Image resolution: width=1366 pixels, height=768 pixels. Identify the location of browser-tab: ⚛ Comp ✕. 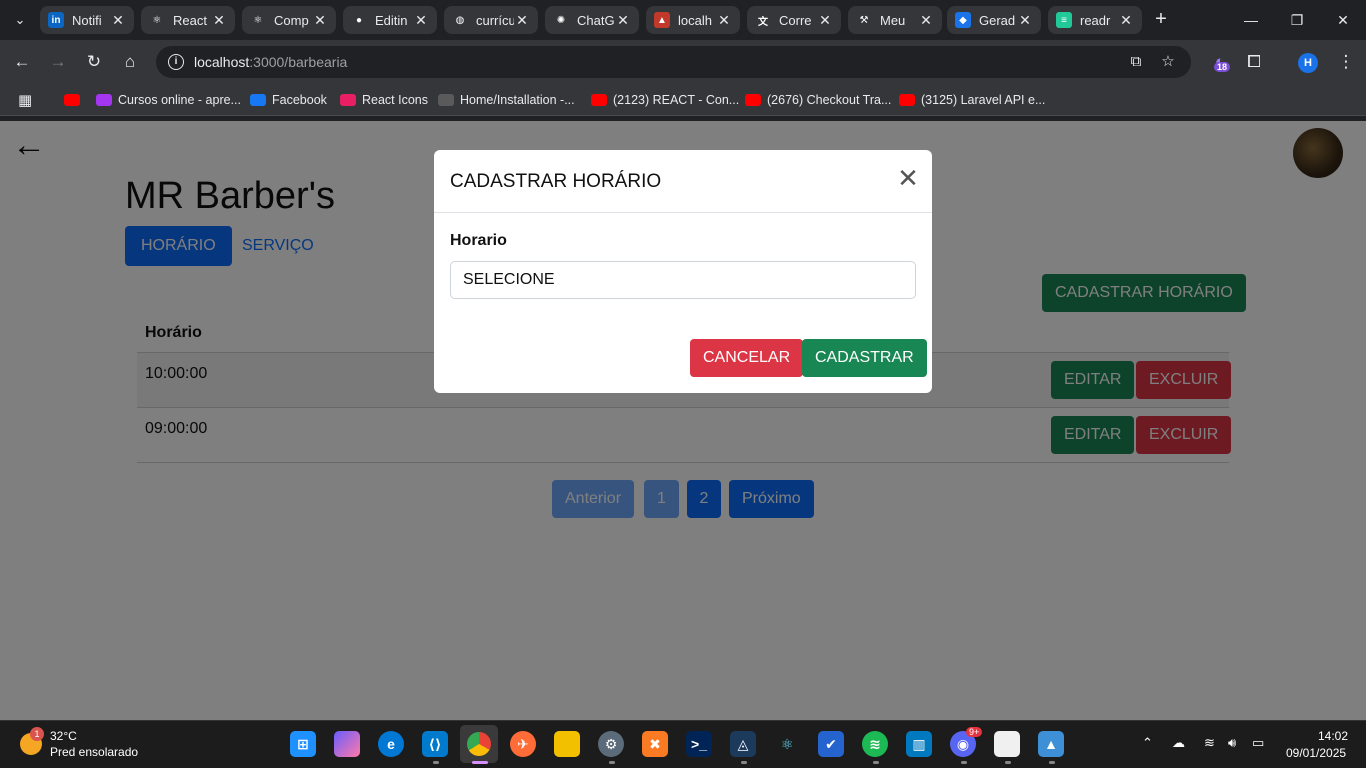
(289, 20).